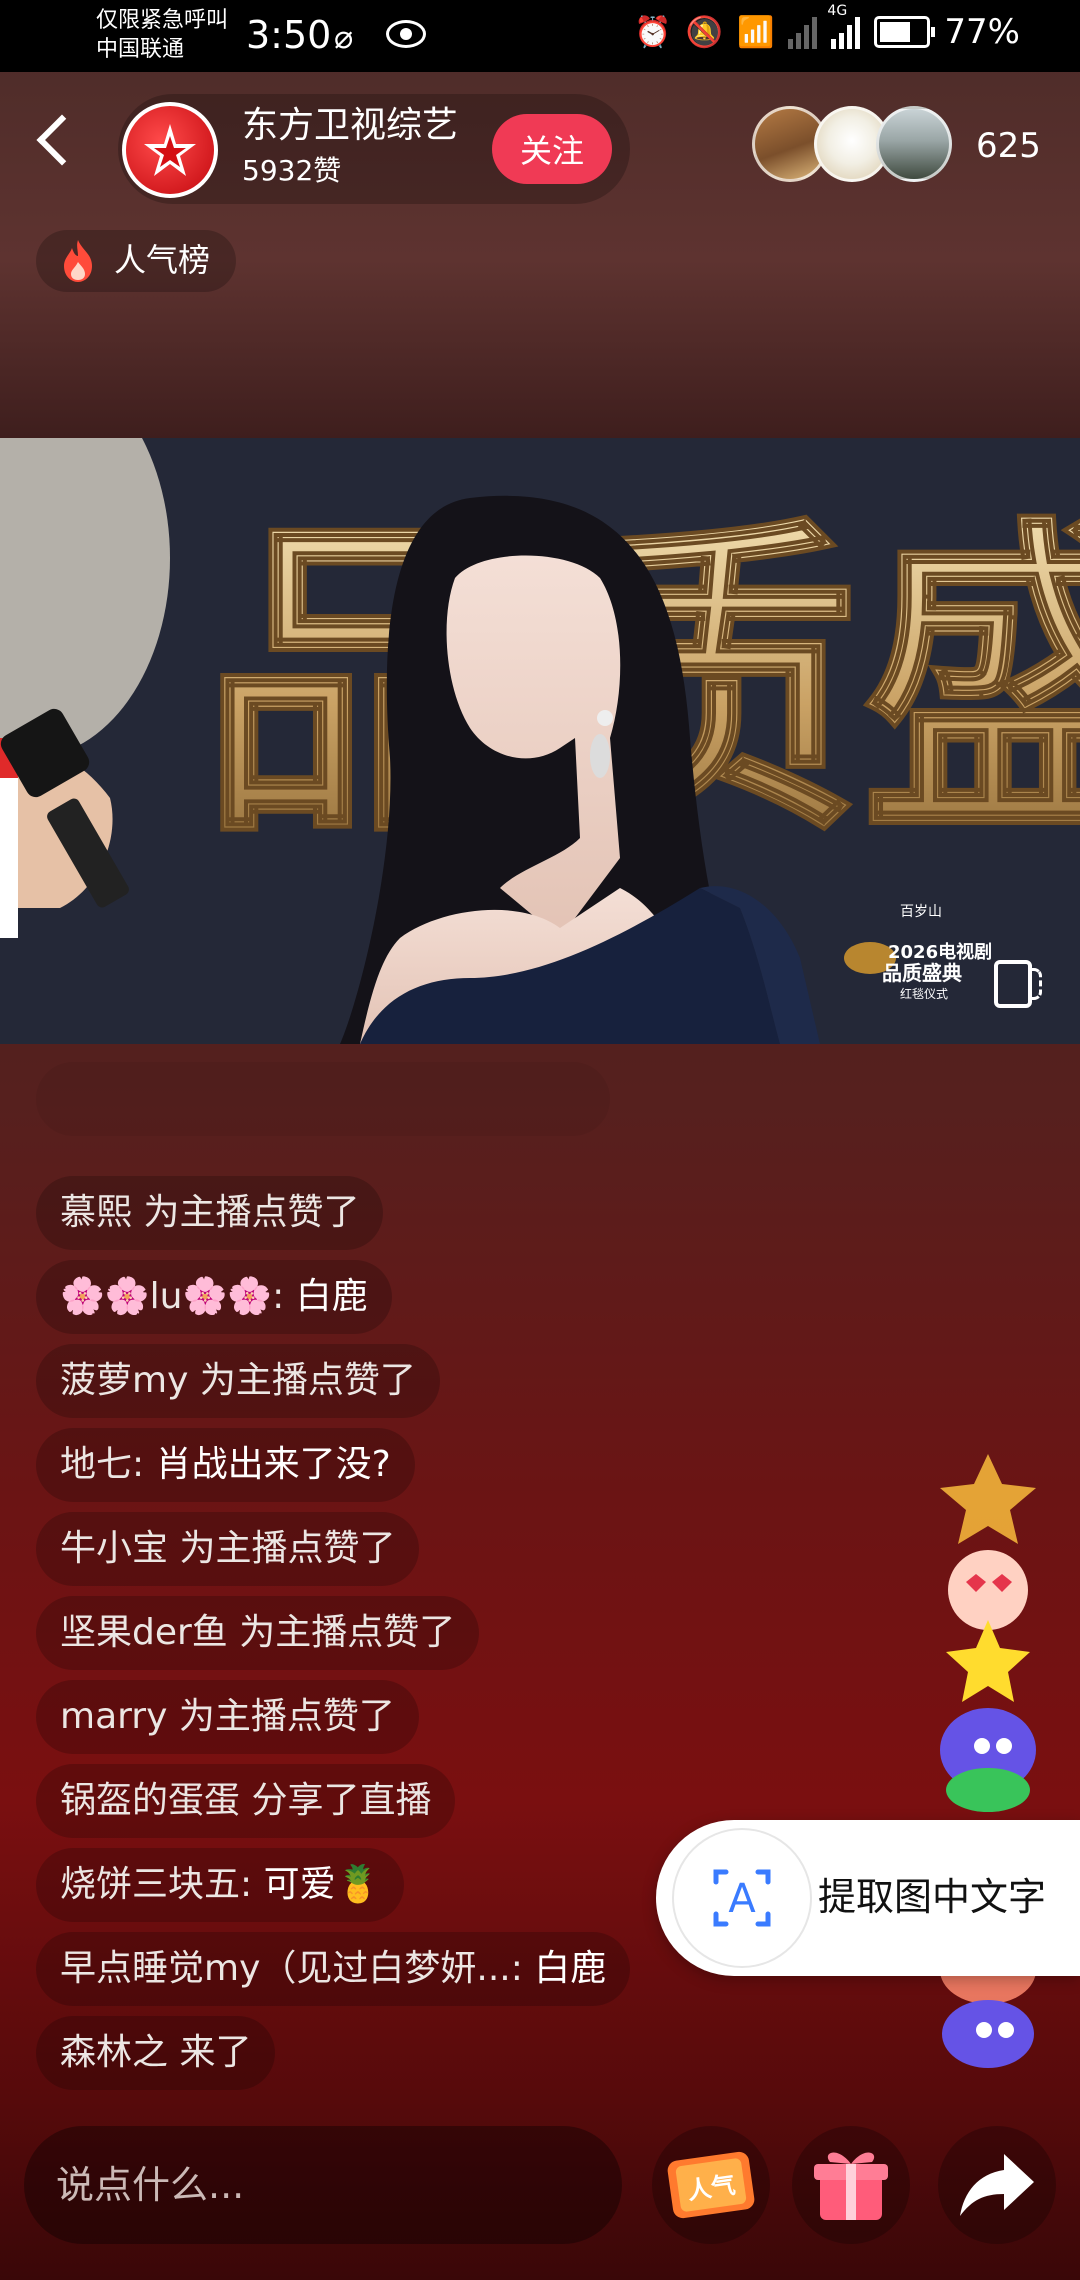  Describe the element at coordinates (114, 2052) in the screenshot. I see `comment-user: 森林之` at that location.